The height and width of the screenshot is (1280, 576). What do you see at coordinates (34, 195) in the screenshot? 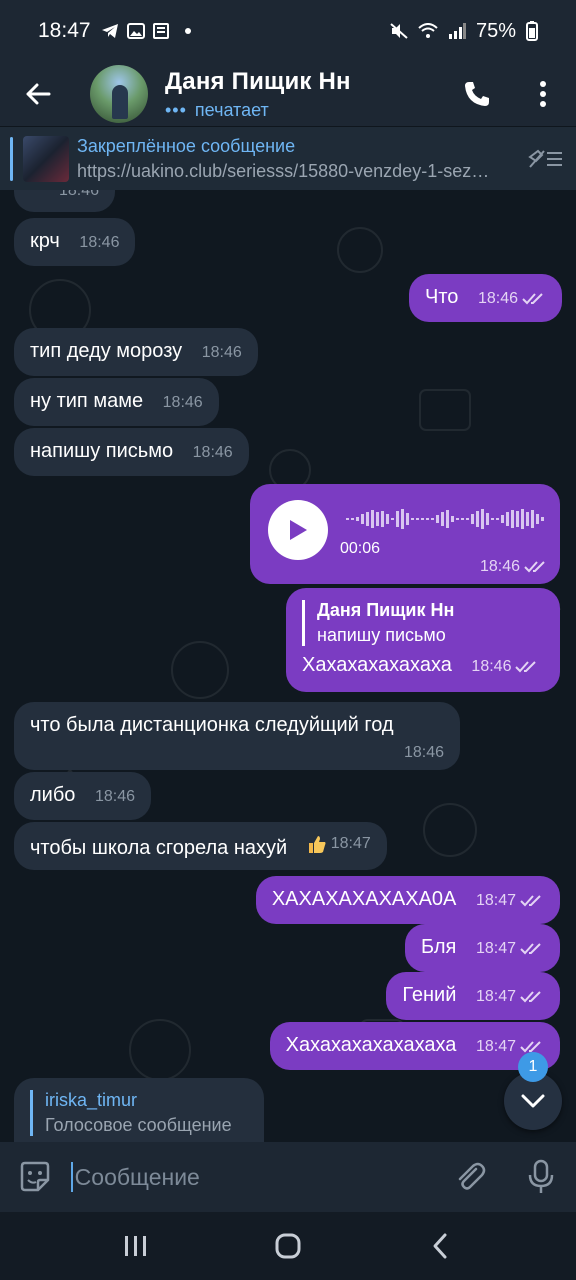
I see `message-text: ^` at bounding box center [34, 195].